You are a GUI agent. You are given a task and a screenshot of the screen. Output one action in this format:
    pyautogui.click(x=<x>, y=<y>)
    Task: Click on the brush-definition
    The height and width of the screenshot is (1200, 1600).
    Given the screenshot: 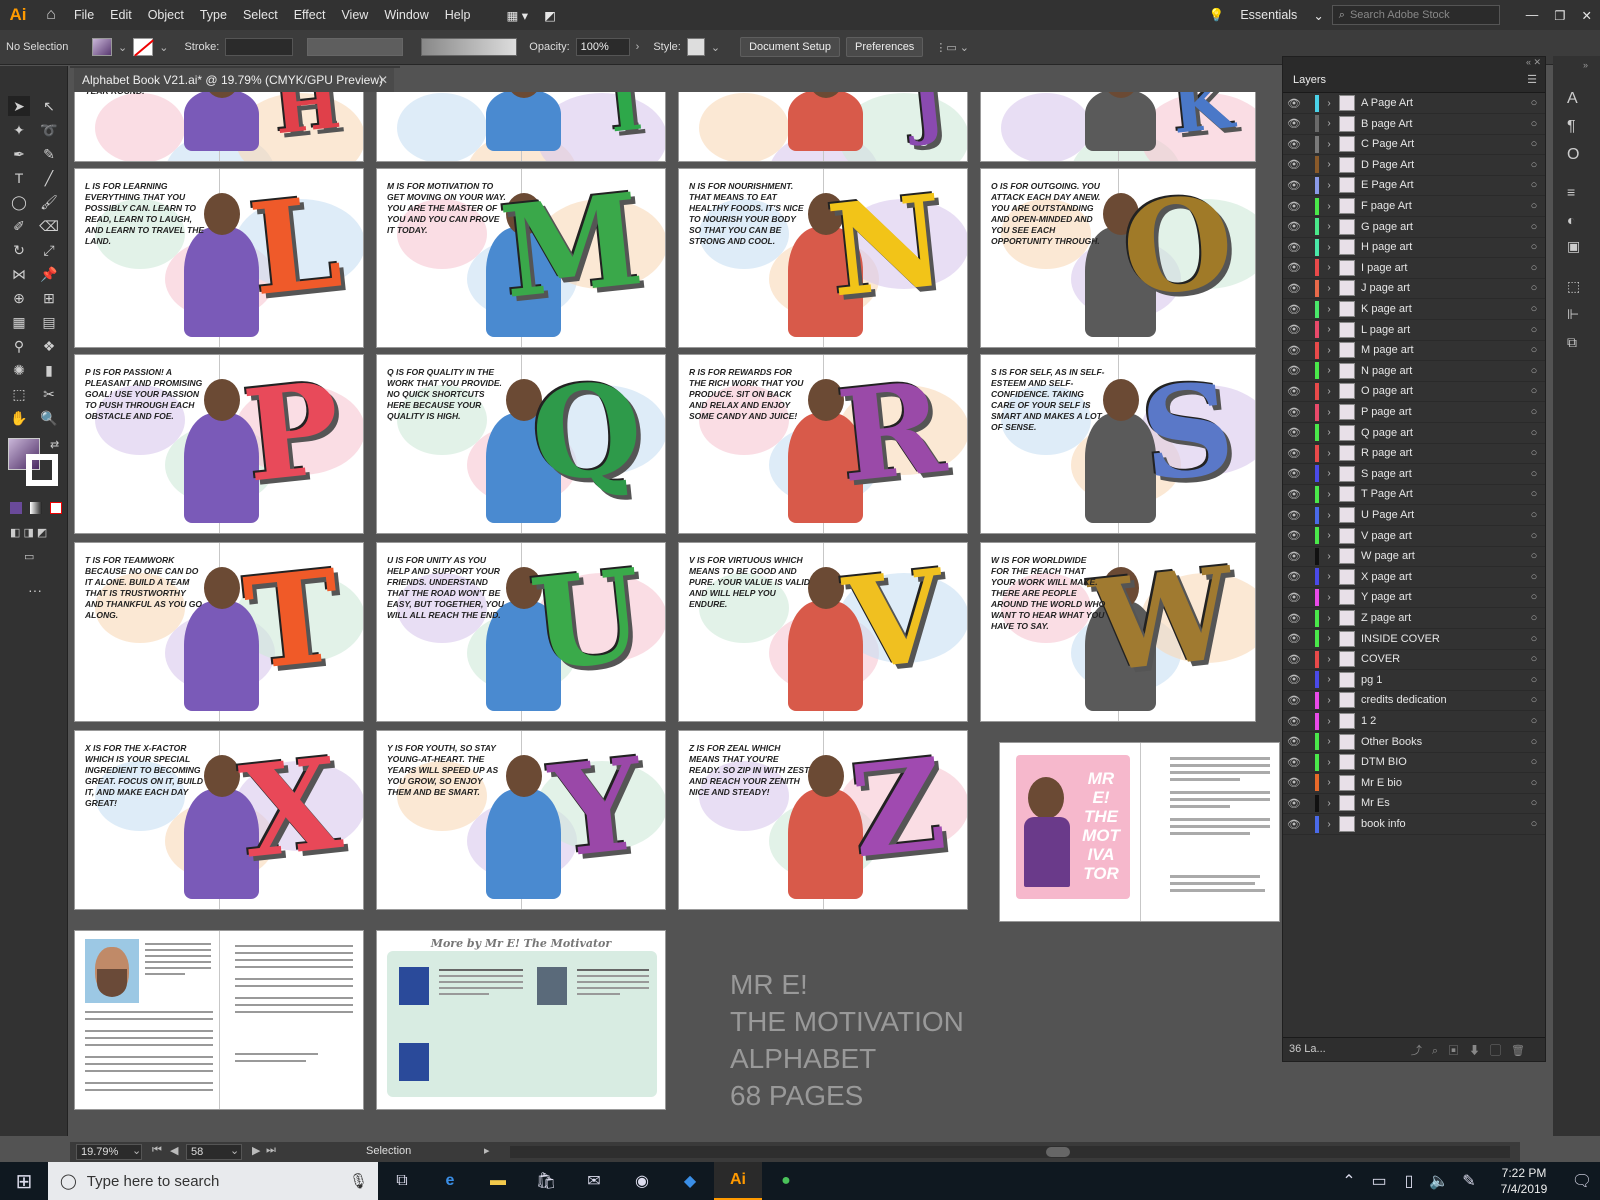 What is the action you would take?
    pyautogui.click(x=469, y=47)
    